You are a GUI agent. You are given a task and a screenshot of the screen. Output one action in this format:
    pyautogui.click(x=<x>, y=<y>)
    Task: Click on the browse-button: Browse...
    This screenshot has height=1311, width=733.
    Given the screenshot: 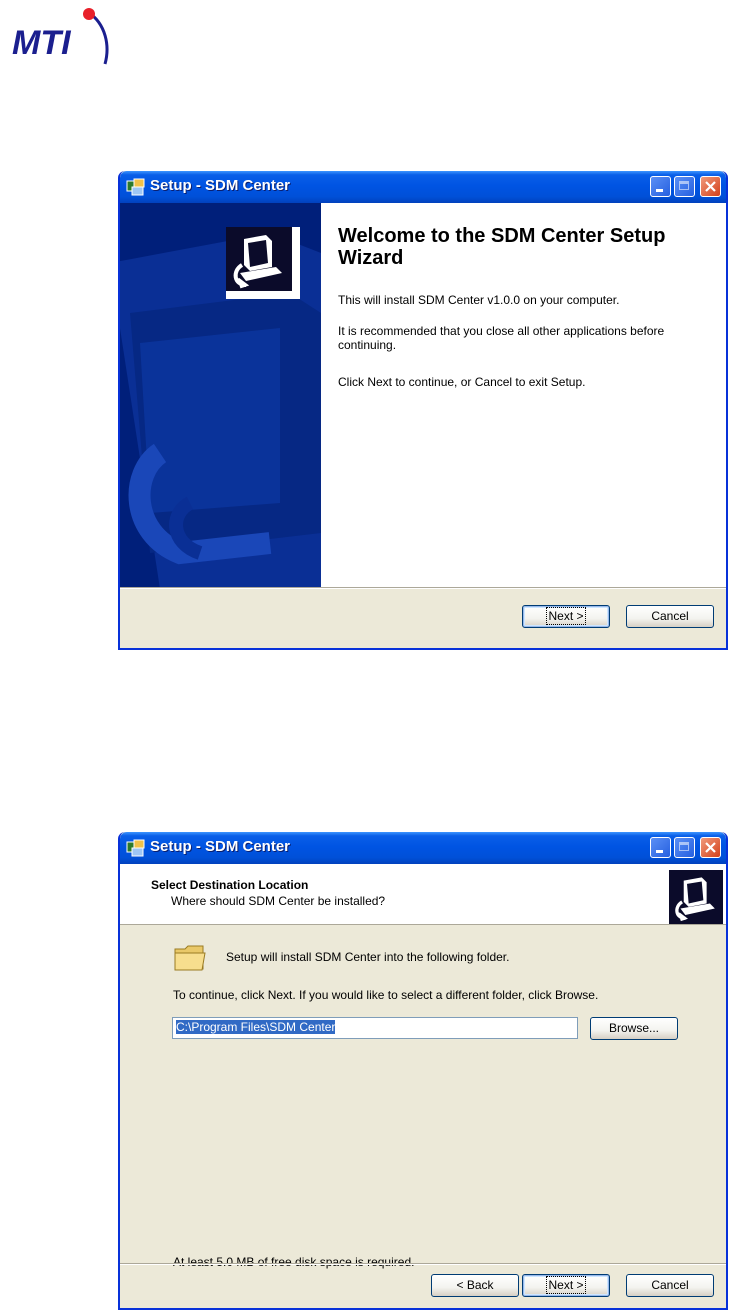 What is the action you would take?
    pyautogui.click(x=634, y=1028)
    